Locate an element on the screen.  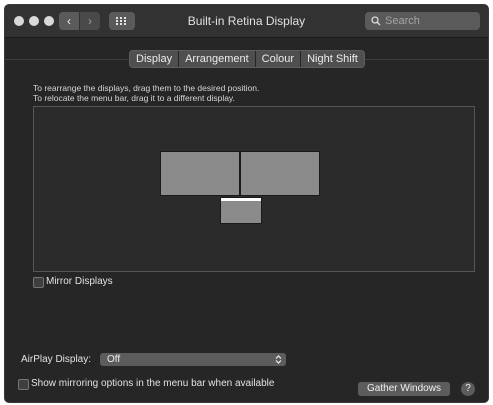
airplay-display-select: Off is located at coordinates (193, 359).